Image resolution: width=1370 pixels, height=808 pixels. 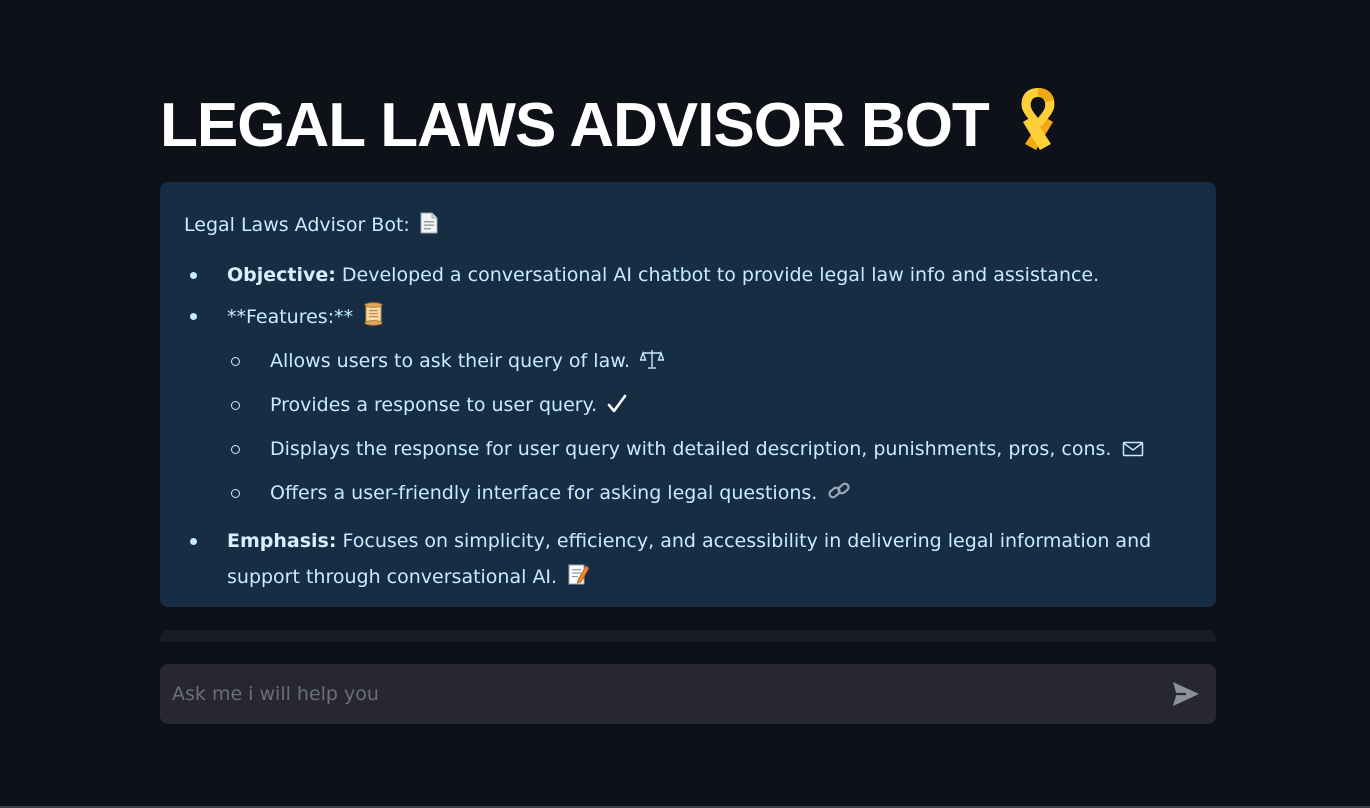 I want to click on feature-text: Allows users to ask their query of law., so click(x=450, y=361).